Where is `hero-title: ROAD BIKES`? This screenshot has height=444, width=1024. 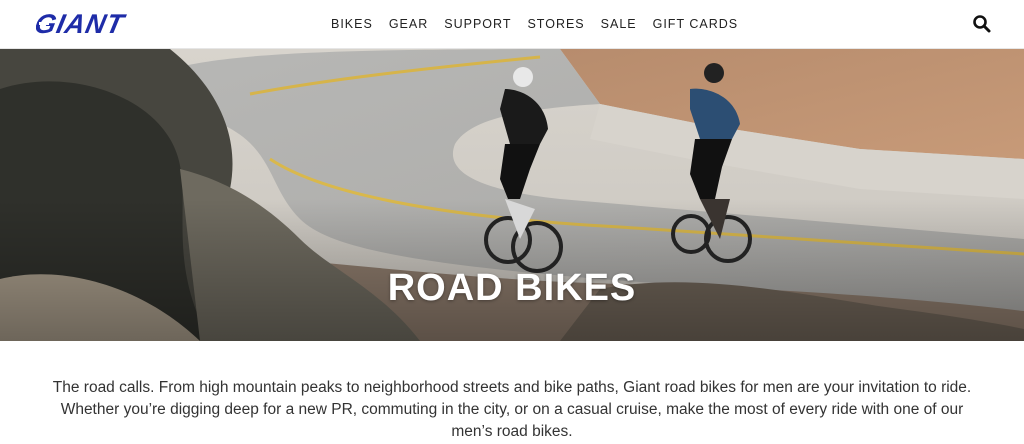
hero-title: ROAD BIKES is located at coordinates (512, 288).